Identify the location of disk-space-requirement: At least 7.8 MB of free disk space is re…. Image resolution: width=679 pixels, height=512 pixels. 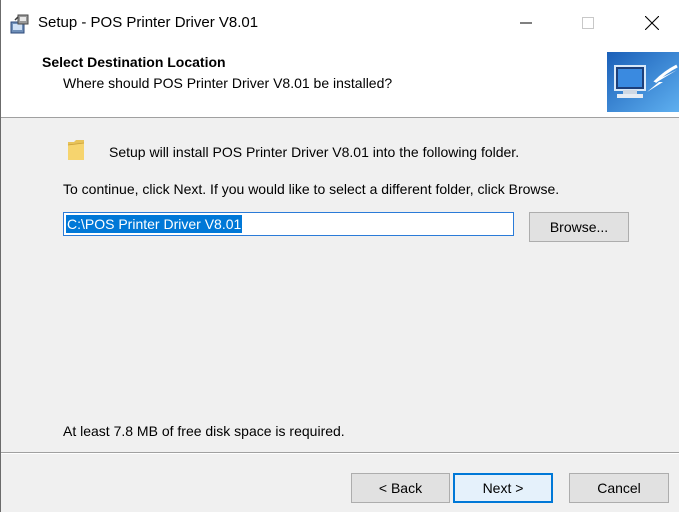
(204, 431).